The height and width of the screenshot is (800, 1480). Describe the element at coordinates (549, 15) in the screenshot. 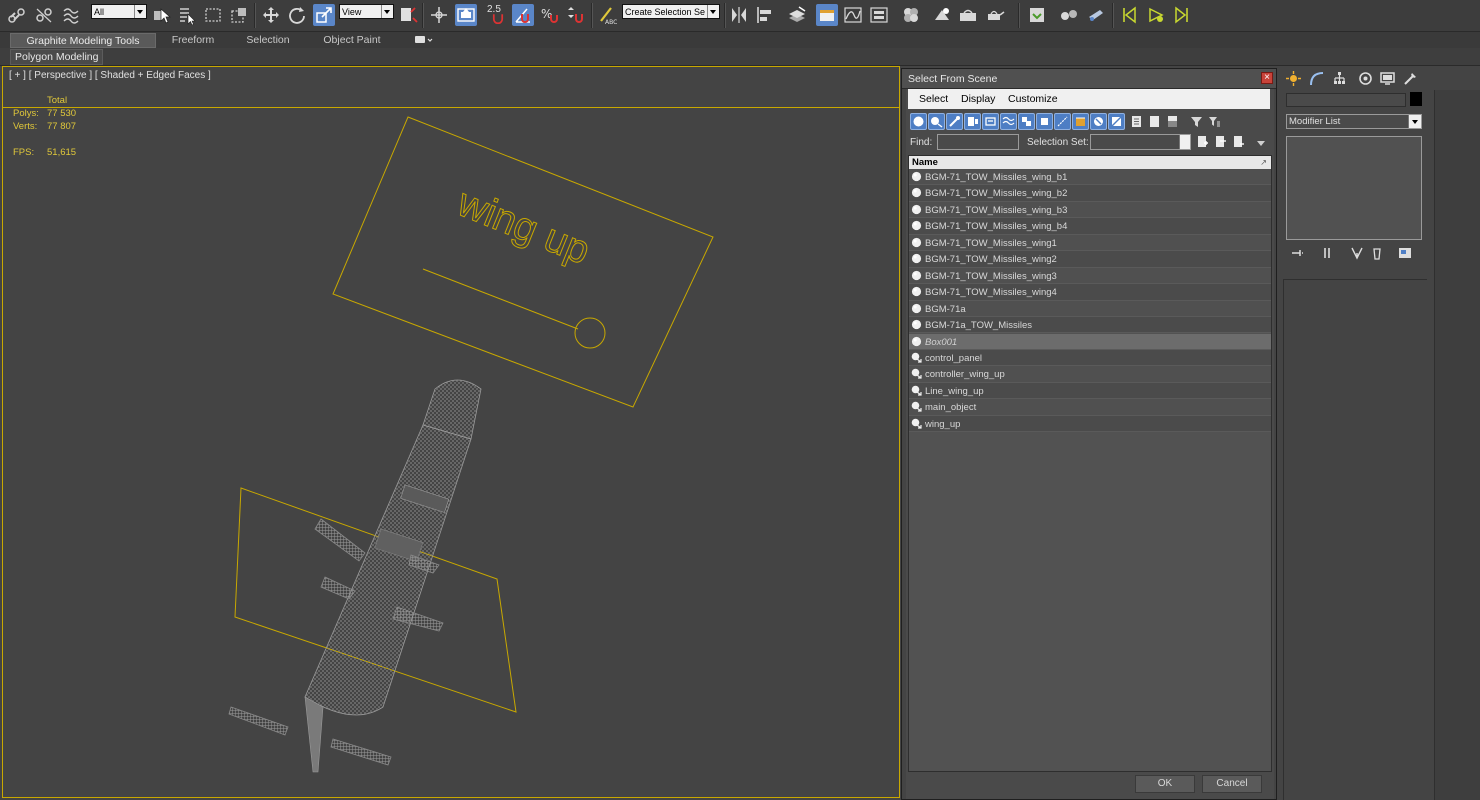

I see `percent-snap-icon: %` at that location.